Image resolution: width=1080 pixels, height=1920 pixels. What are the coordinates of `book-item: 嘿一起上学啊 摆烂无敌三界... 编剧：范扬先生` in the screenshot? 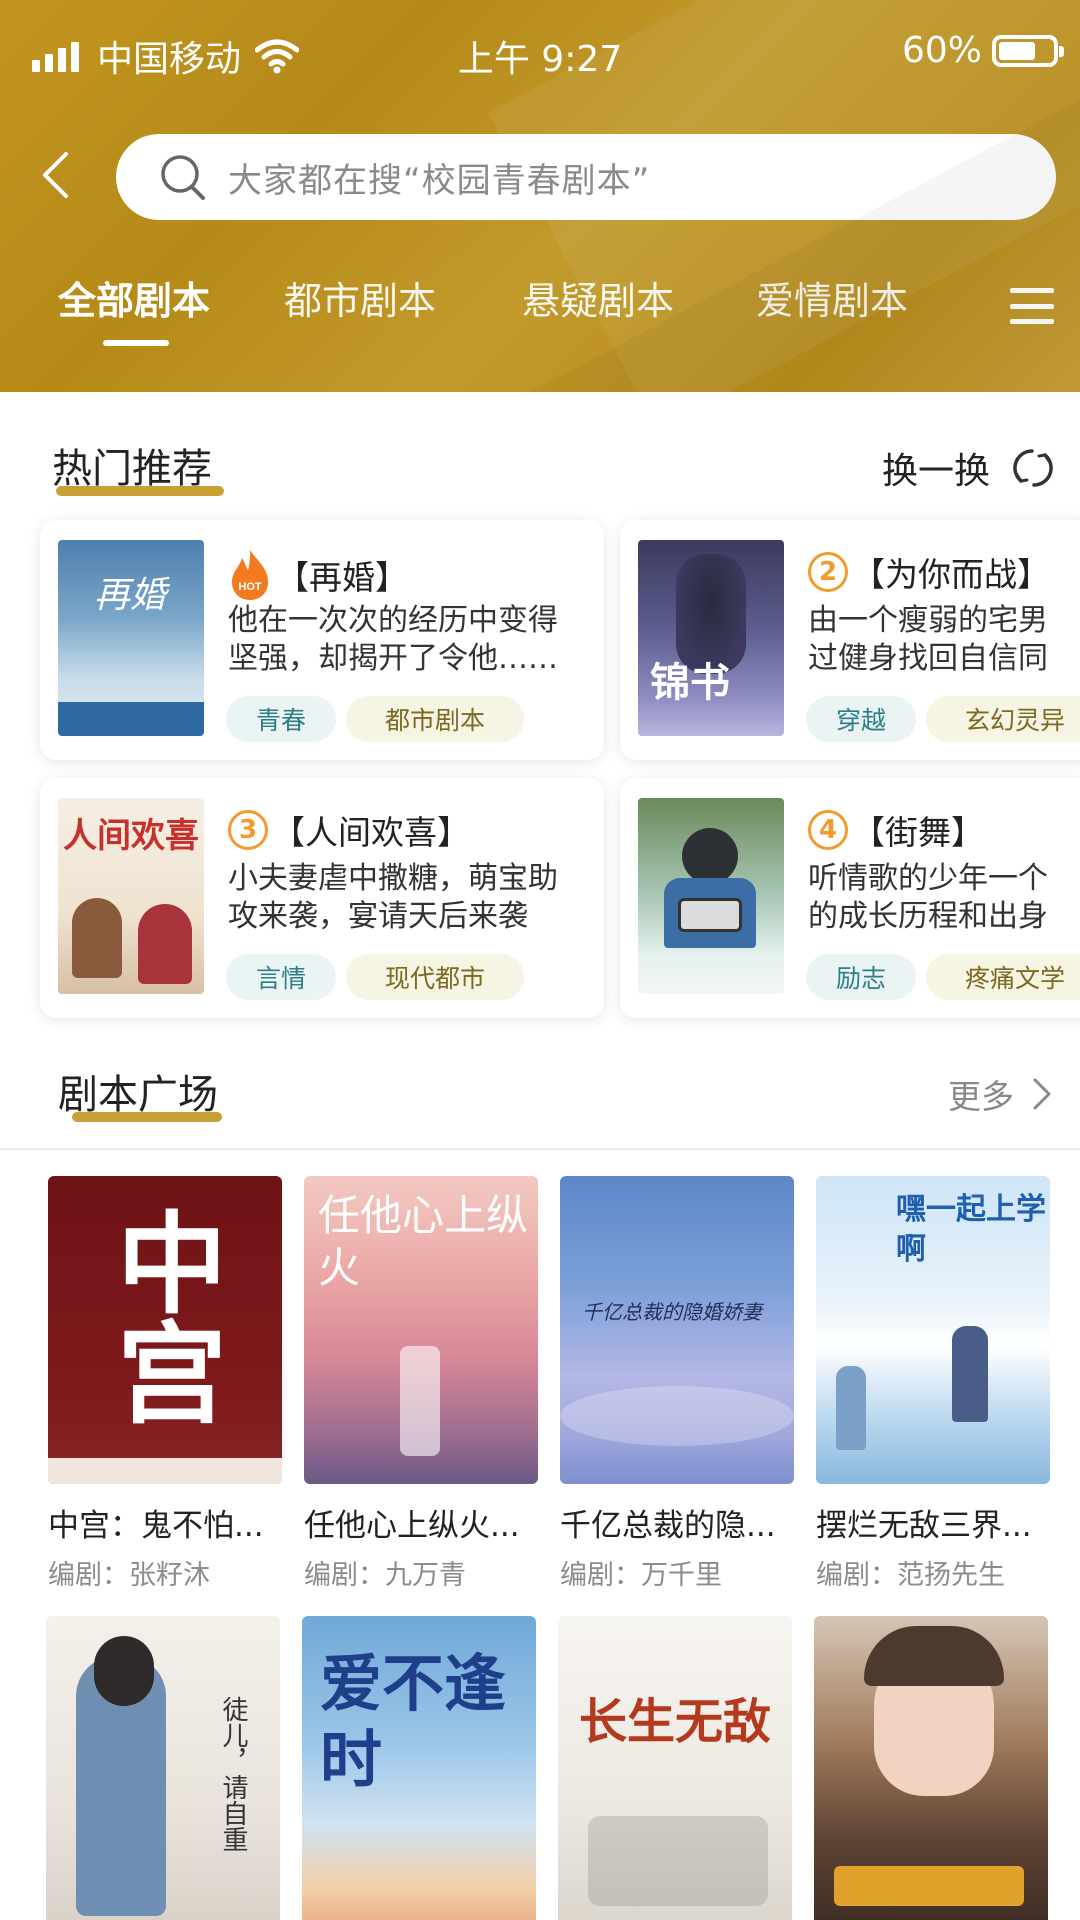 It's located at (933, 1384).